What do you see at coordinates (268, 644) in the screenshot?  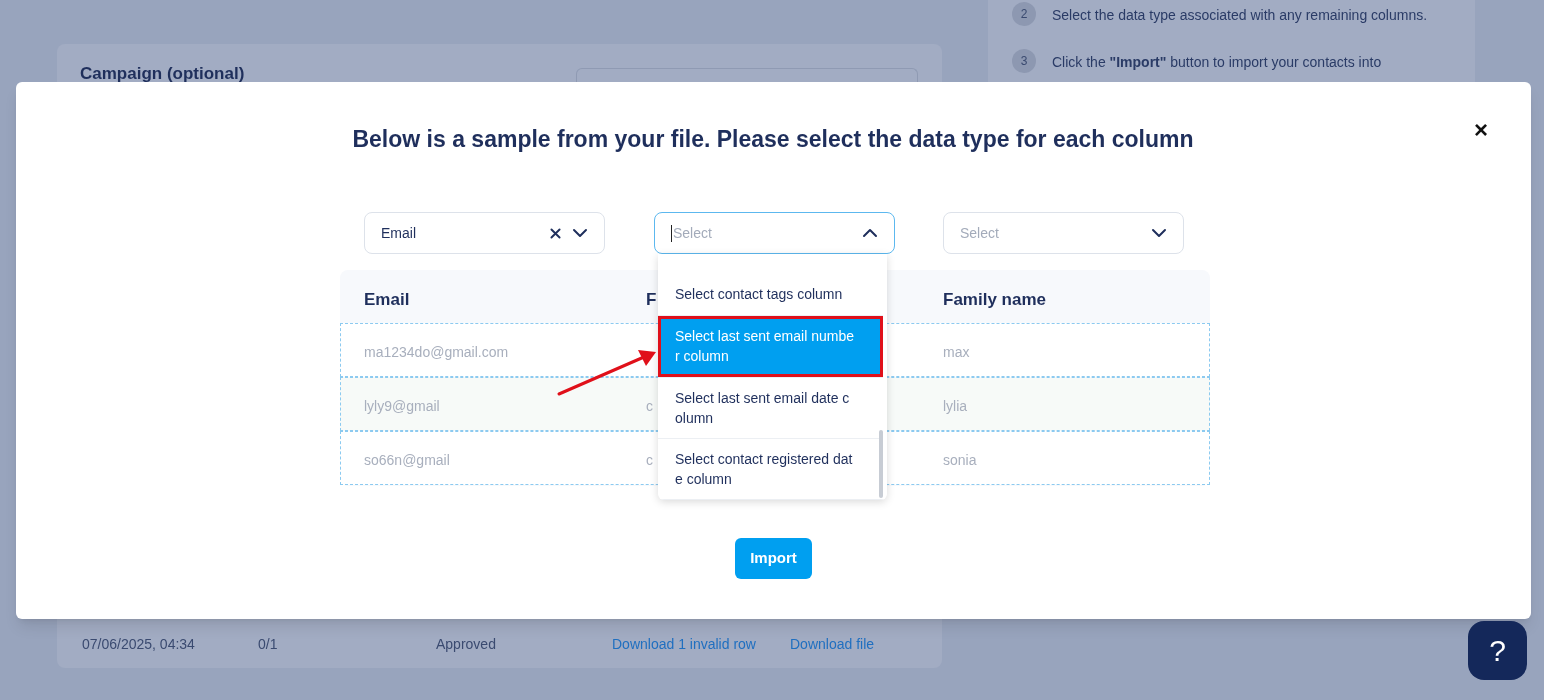 I see `count-cell-text: 0/1` at bounding box center [268, 644].